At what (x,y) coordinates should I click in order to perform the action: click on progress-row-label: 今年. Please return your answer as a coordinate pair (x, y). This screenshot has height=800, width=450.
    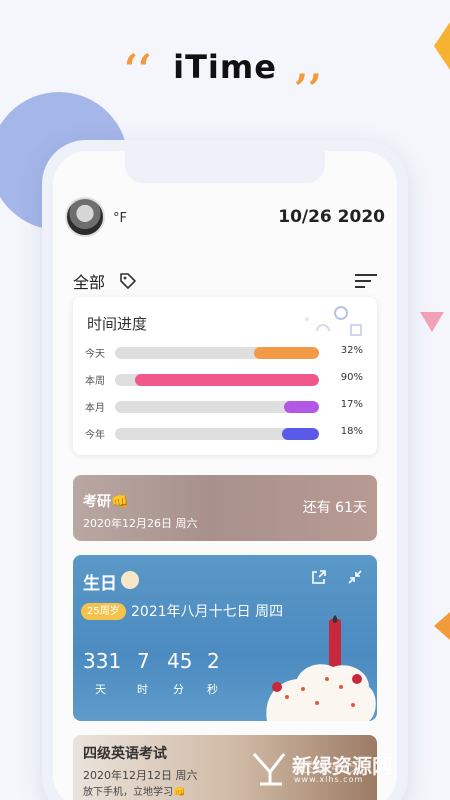
    Looking at the image, I should click on (95, 435).